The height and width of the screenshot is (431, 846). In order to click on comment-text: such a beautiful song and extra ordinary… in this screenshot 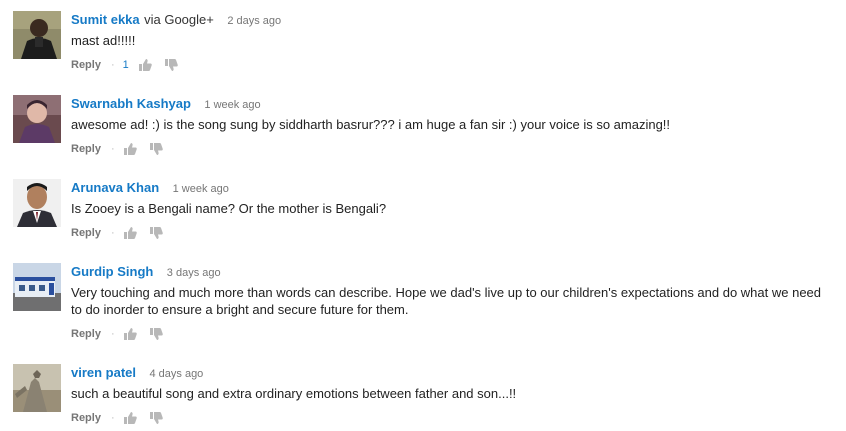, I will do `click(294, 393)`.